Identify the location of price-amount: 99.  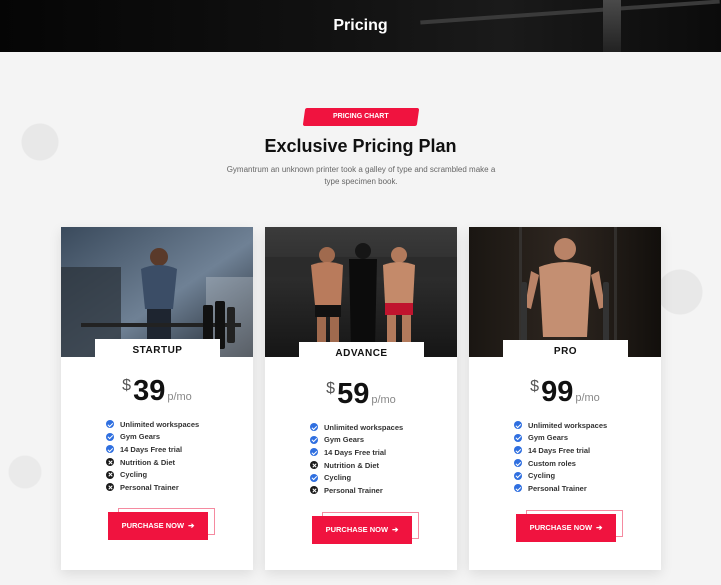
(557, 392).